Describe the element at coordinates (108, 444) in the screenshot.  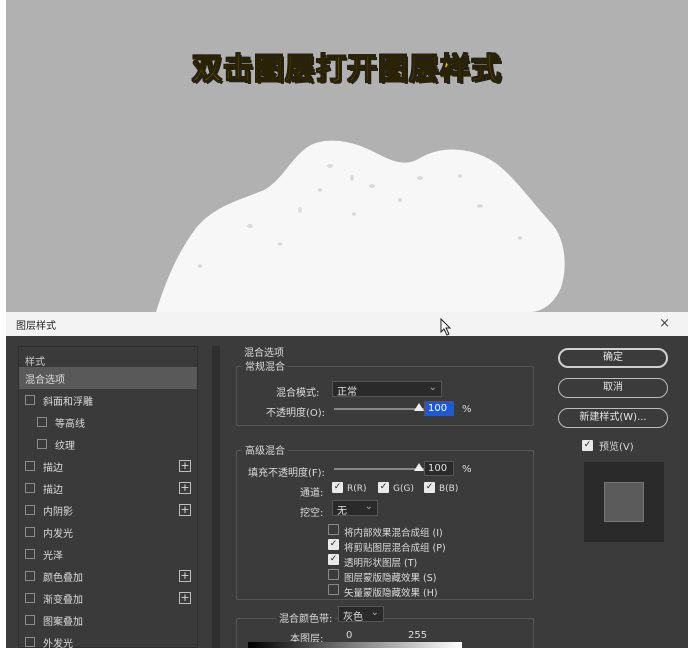
I see `style-item: 纹理` at that location.